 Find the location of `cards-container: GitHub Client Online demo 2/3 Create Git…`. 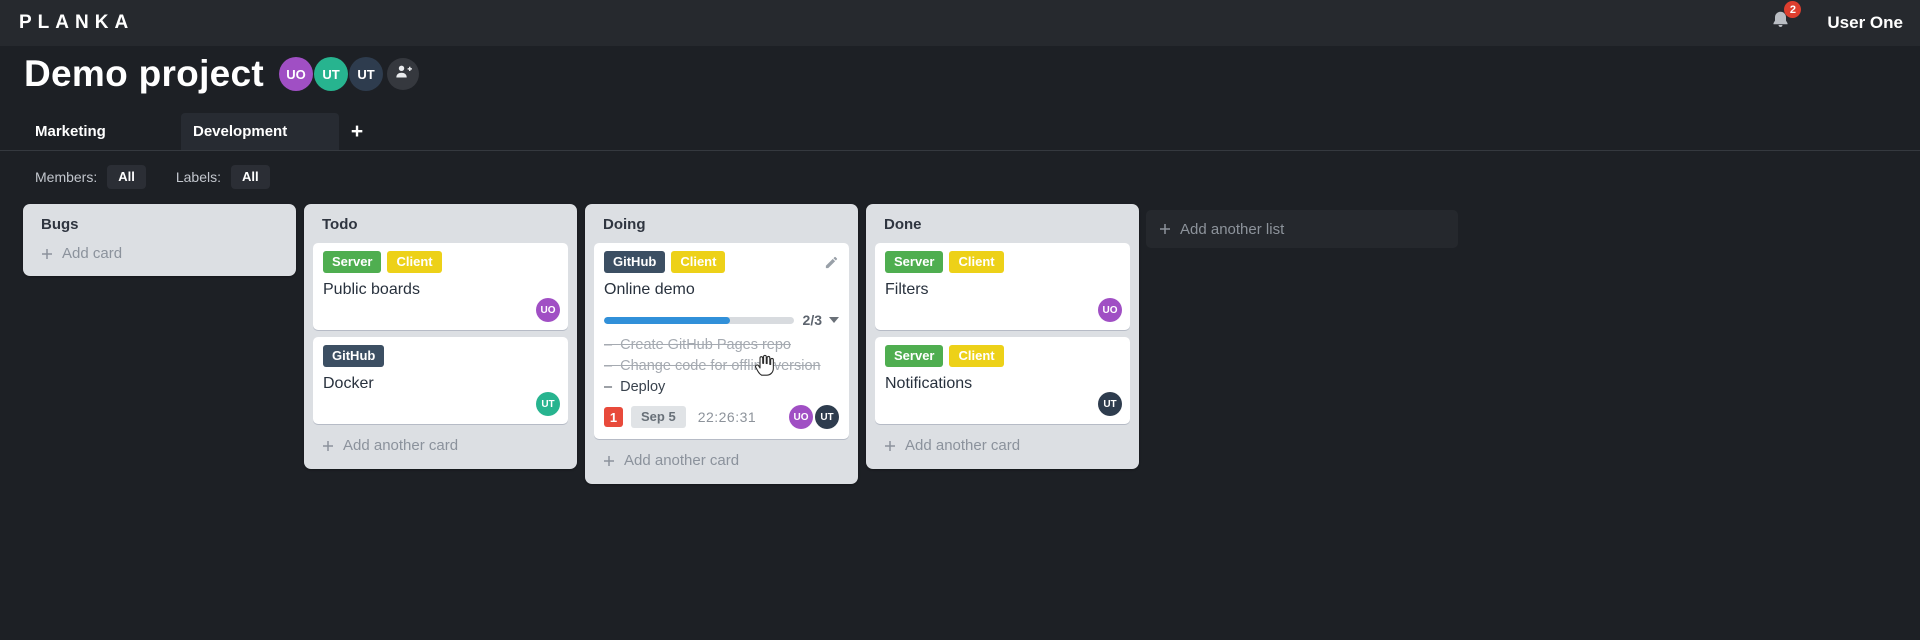

cards-container: GitHub Client Online demo 2/3 Create Git… is located at coordinates (721, 341).